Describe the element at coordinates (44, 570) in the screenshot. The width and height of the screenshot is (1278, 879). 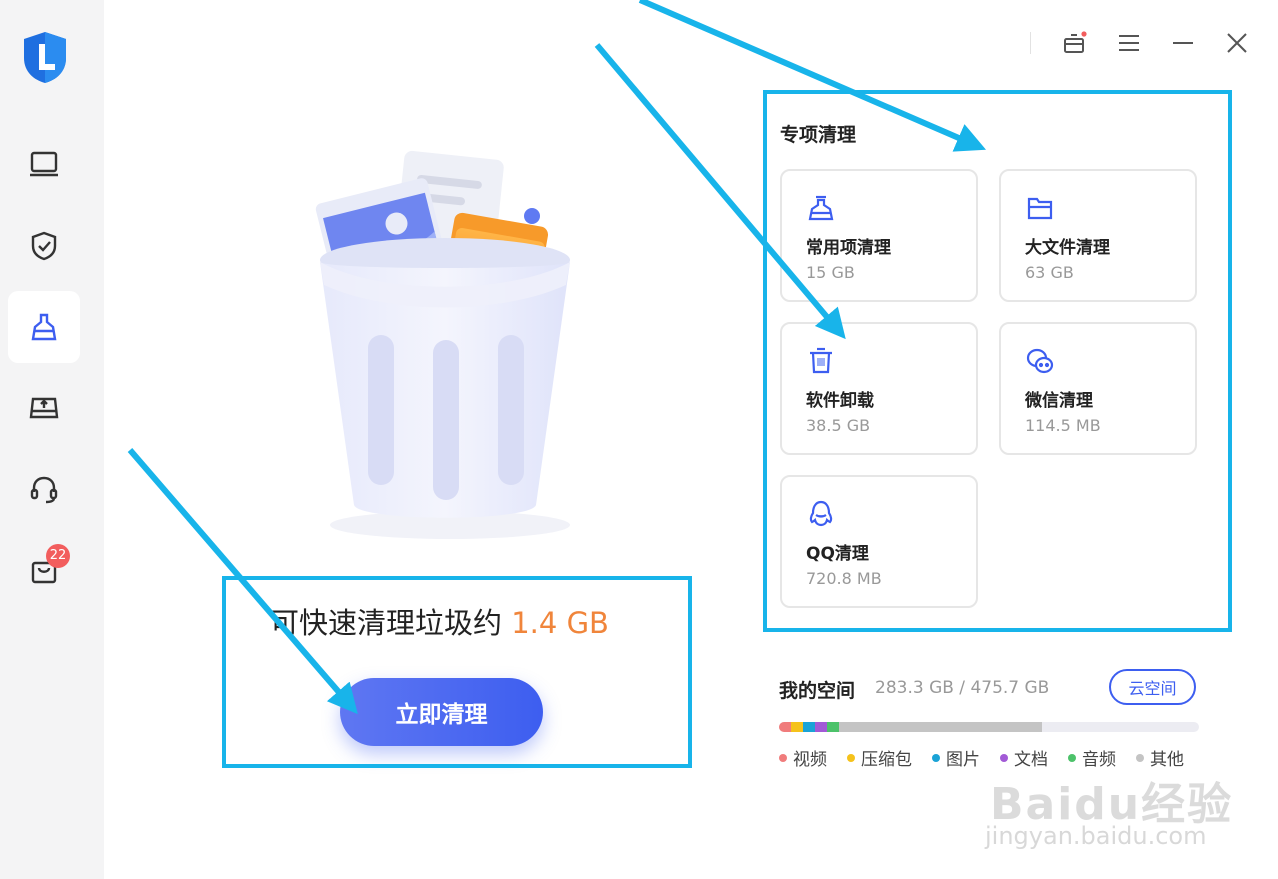
I see `sidebar-item-store: 22` at that location.